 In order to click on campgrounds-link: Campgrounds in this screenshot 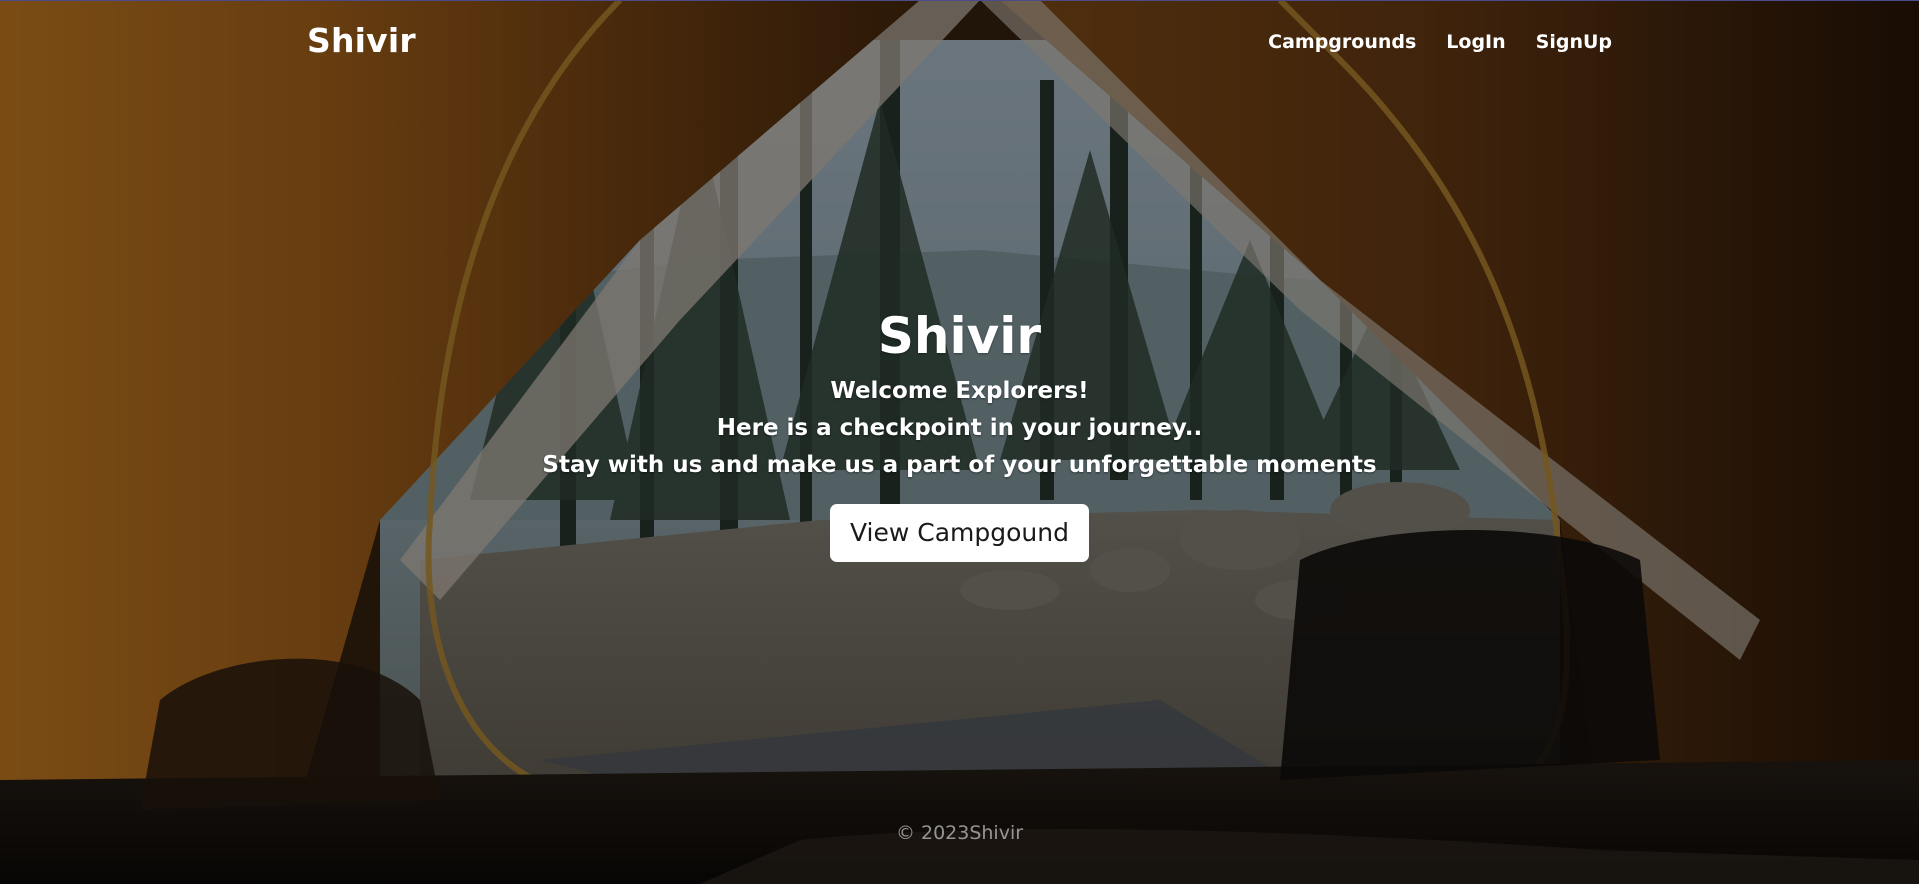, I will do `click(1342, 42)`.